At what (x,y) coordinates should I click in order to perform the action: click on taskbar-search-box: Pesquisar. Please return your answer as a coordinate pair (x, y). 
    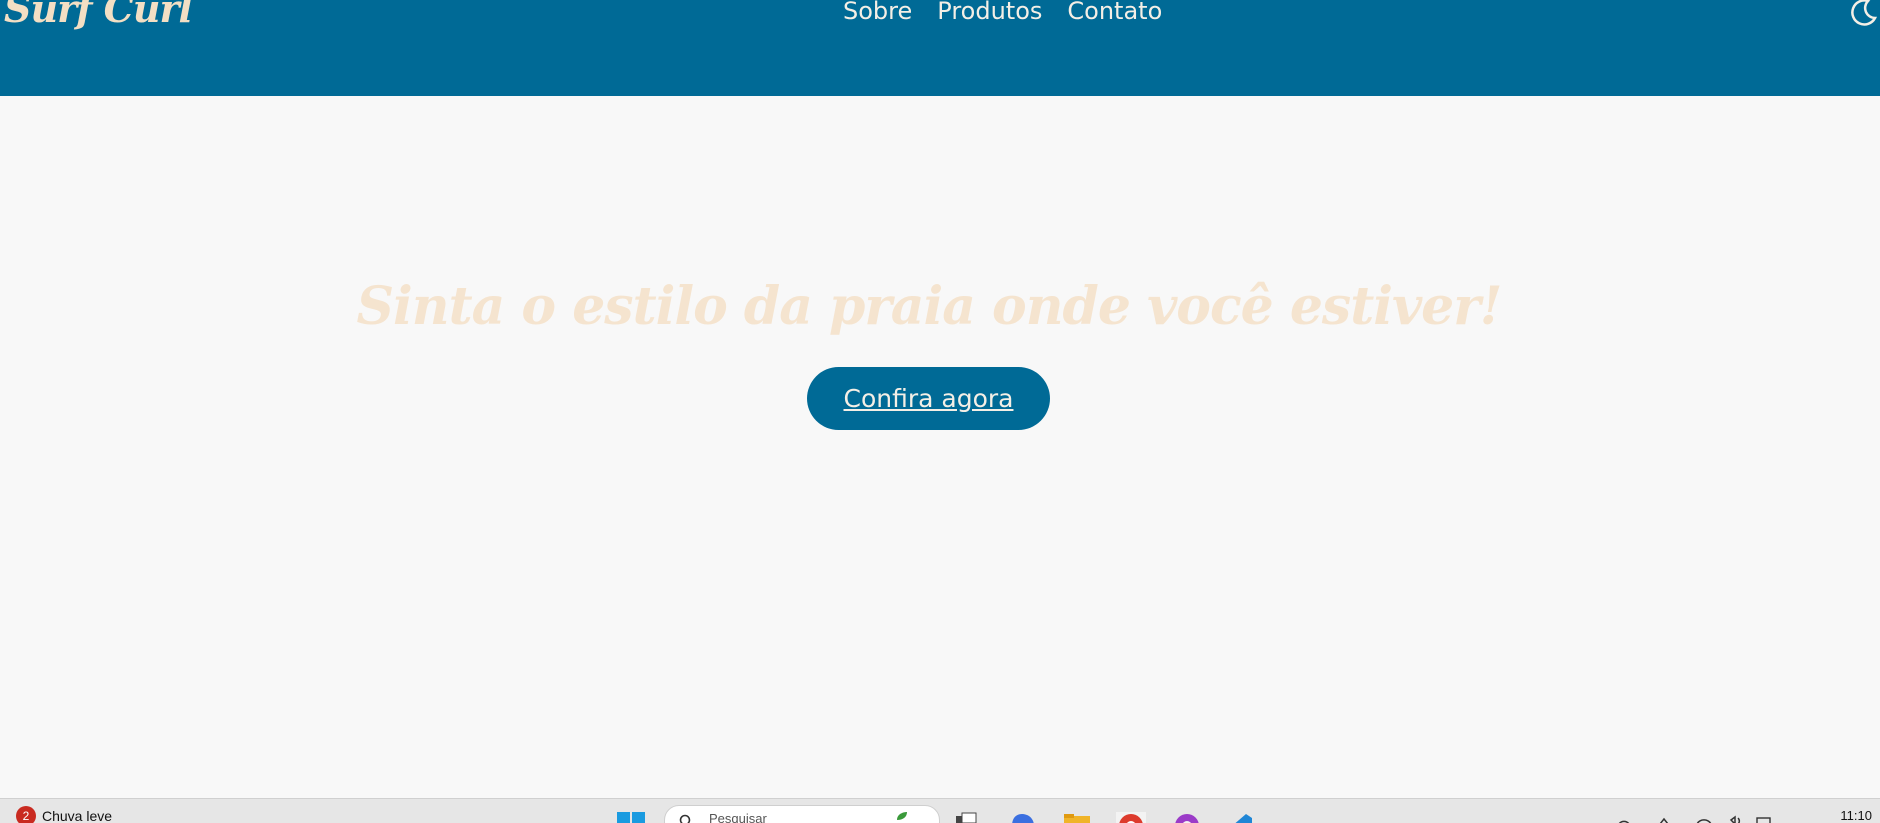
    Looking at the image, I should click on (802, 814).